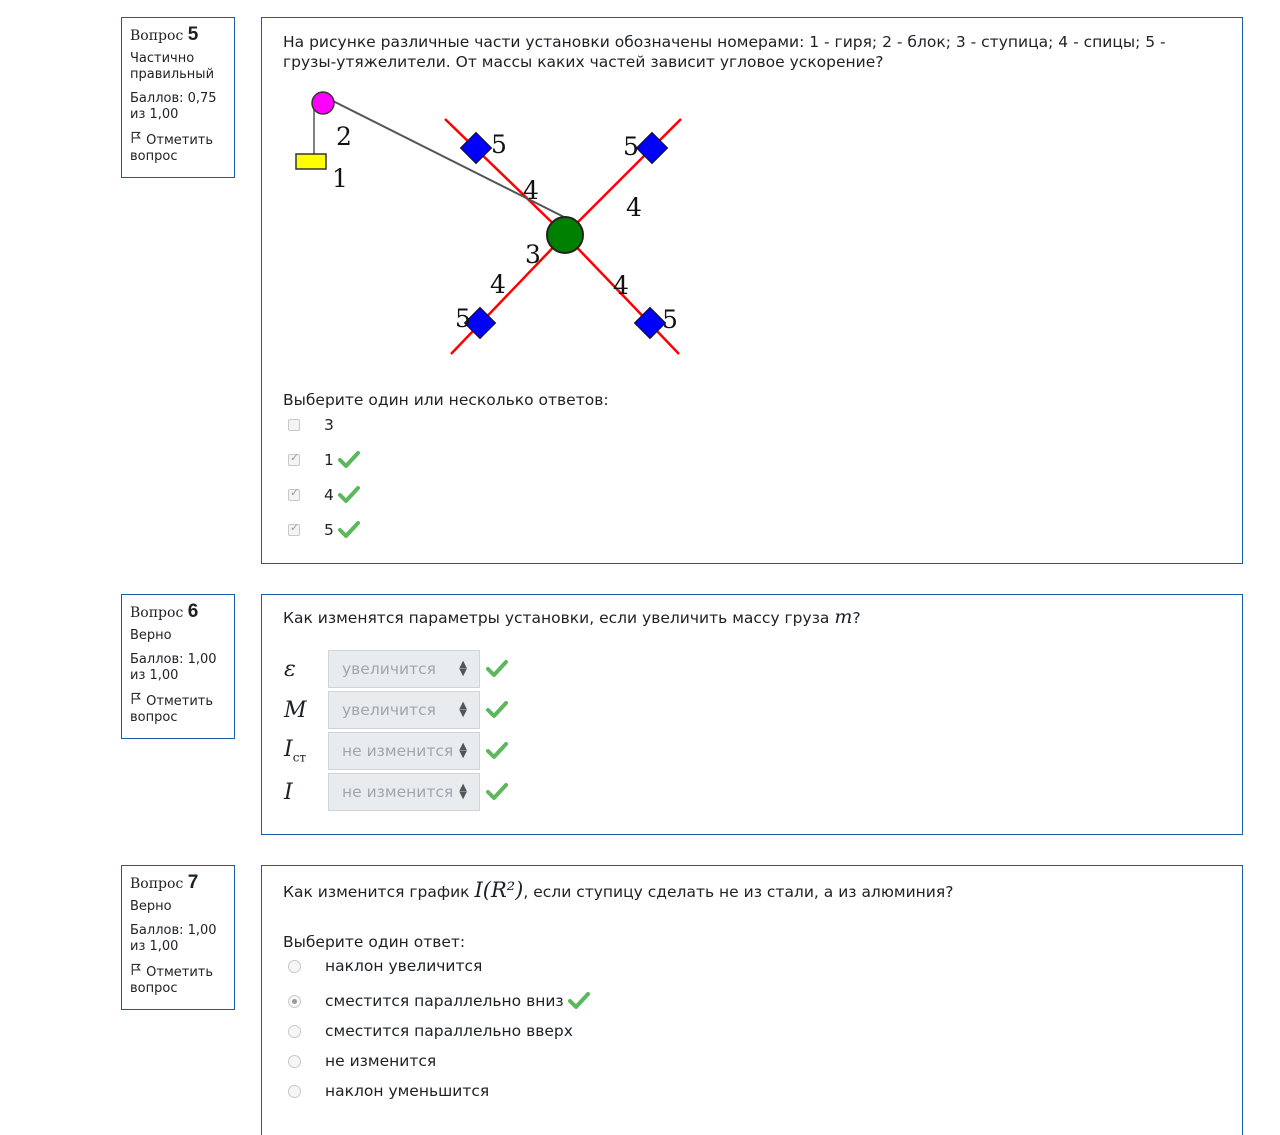  Describe the element at coordinates (311, 161) in the screenshot. I see `weight-shape` at that location.